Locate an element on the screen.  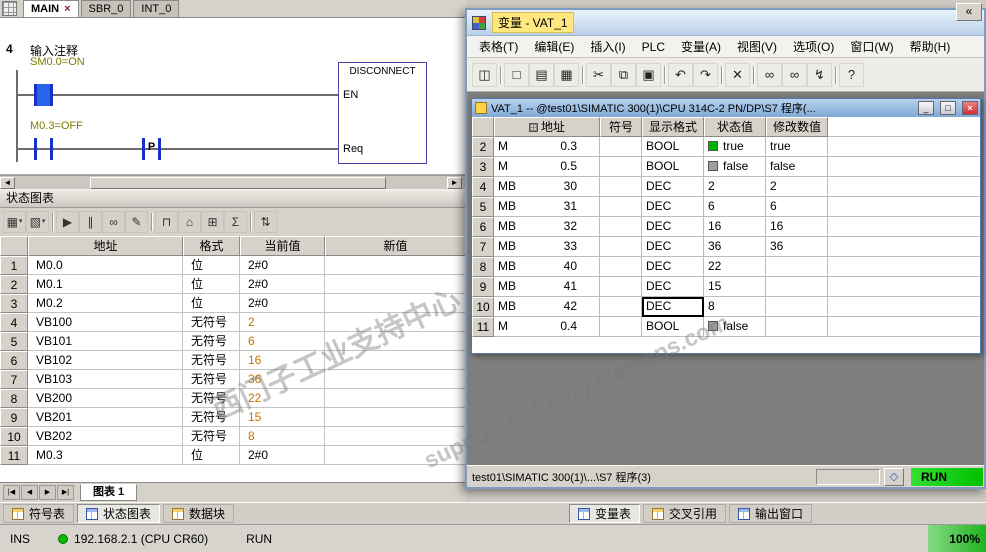
vat-row: 5 MB 31 DEC 6 6 is located at coordinates (726, 207).